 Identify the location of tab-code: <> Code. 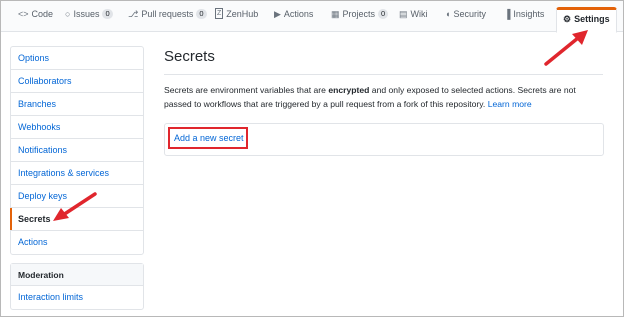
(35, 20).